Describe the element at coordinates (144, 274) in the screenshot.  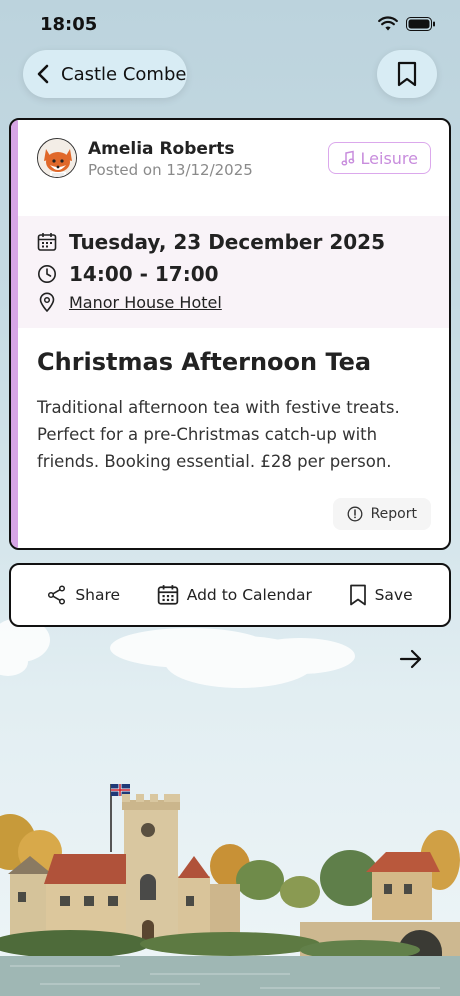
I see `event-time: 14:00 - 17:00` at that location.